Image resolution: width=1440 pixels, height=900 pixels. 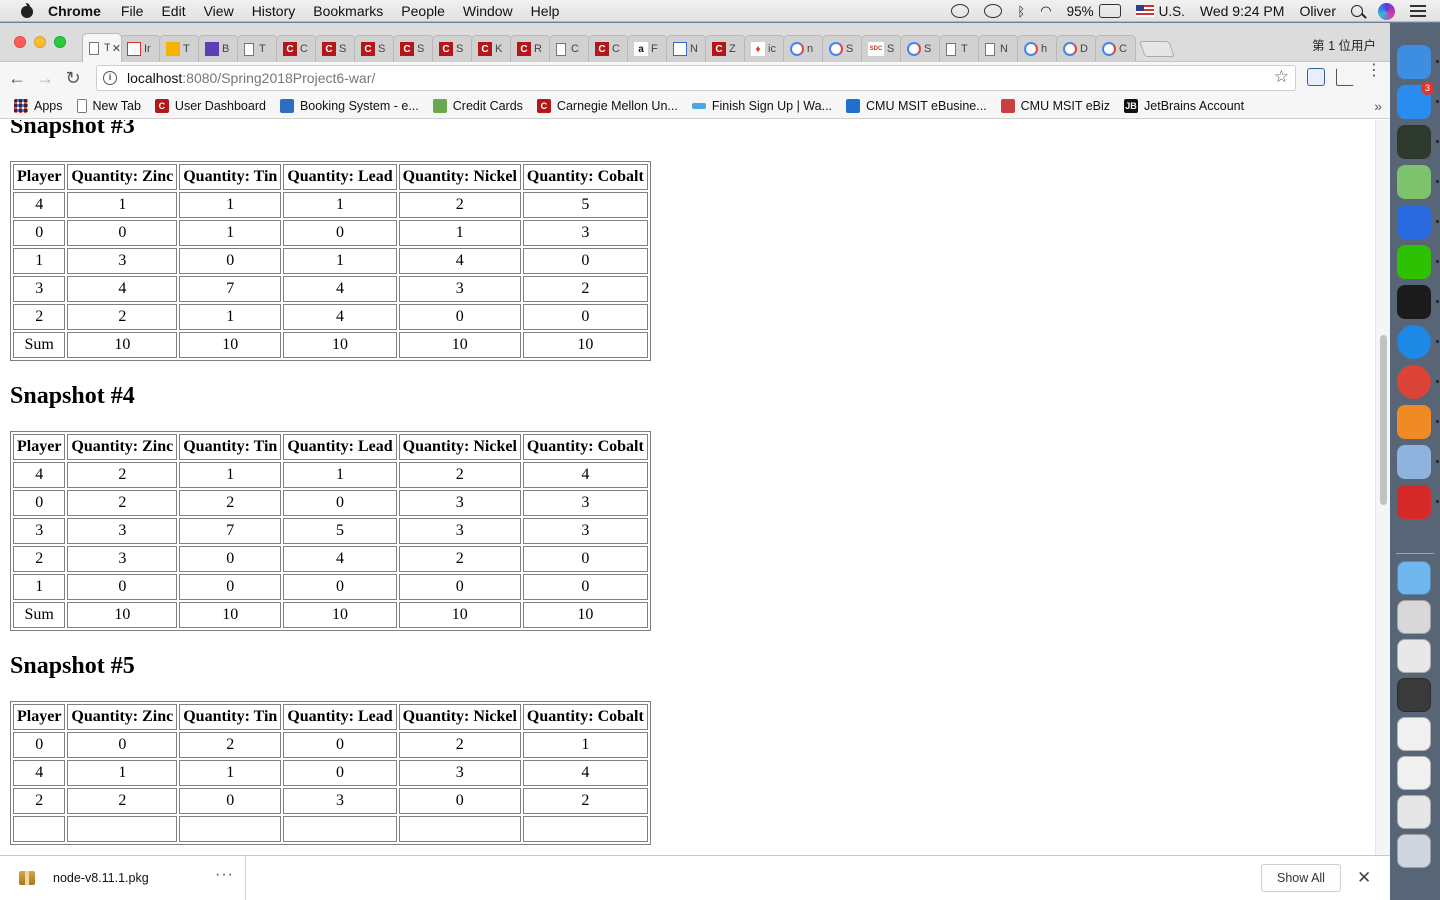 What do you see at coordinates (108, 106) in the screenshot?
I see `bookmark-item: New Tab` at bounding box center [108, 106].